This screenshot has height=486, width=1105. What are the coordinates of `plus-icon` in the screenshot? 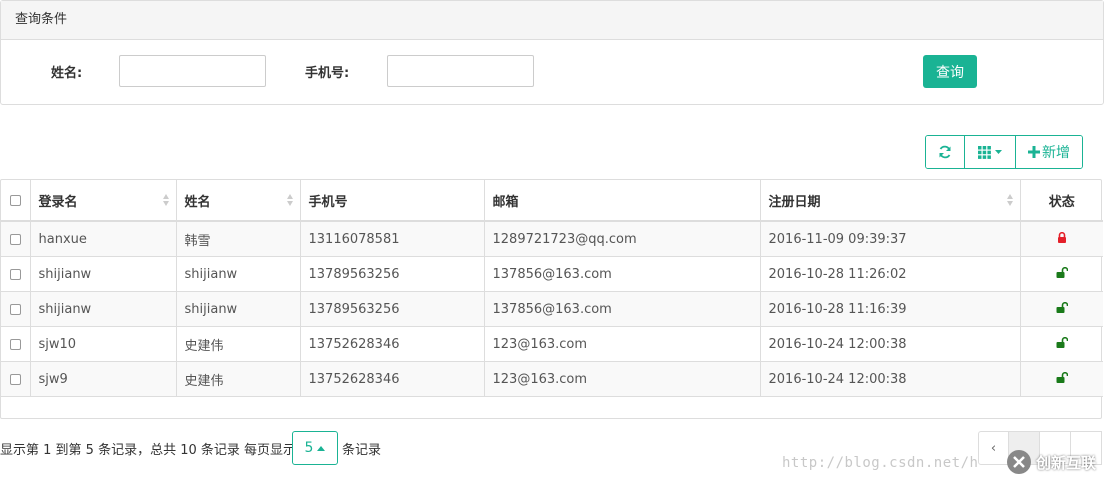 It's located at (1034, 152).